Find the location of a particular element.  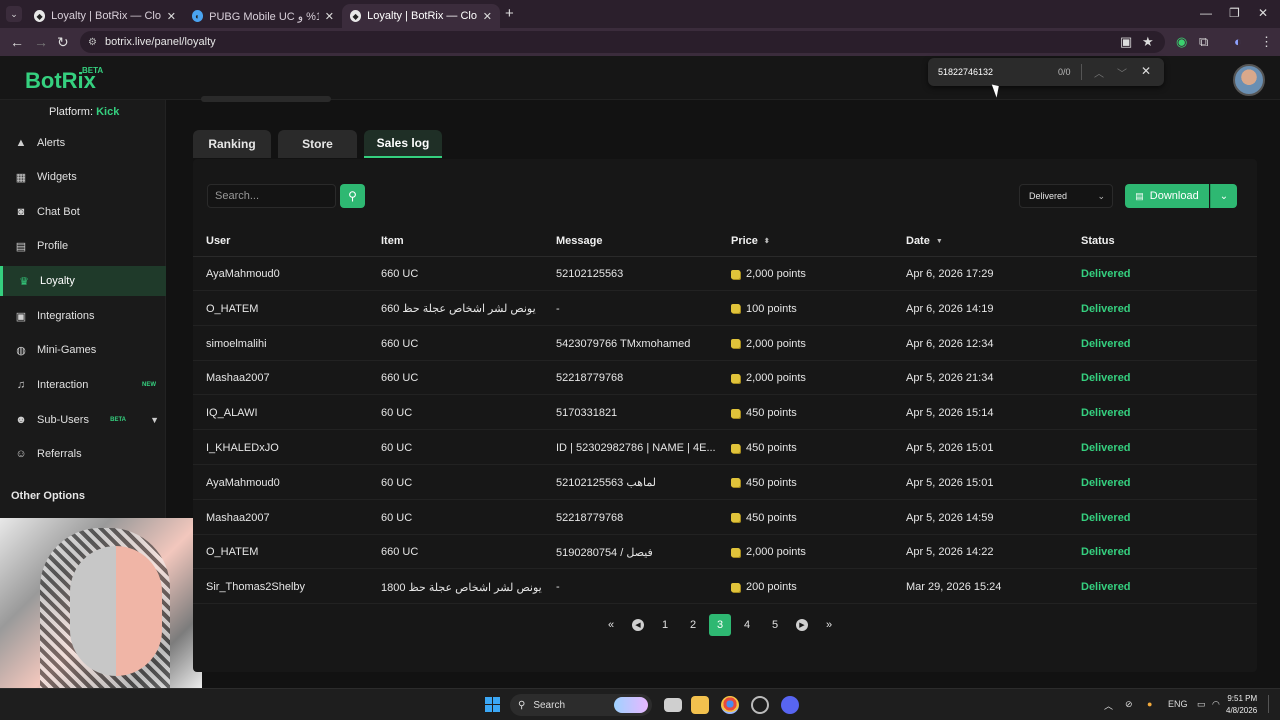

browser-tab-2-label: PUBG Mobile UC خصم 10% و | is located at coordinates (264, 16).